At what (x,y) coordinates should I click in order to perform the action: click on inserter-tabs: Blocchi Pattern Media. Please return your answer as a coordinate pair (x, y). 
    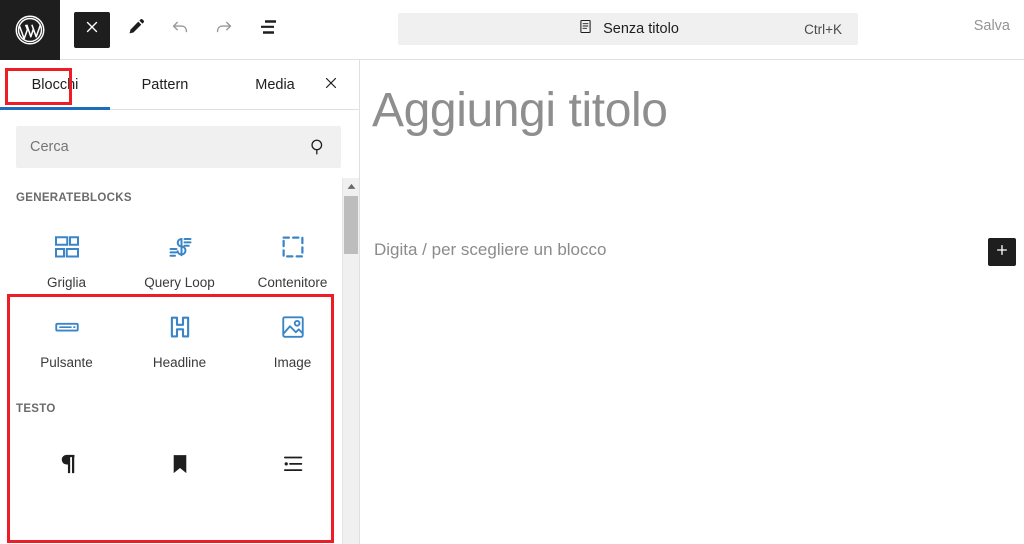
    Looking at the image, I should click on (179, 85).